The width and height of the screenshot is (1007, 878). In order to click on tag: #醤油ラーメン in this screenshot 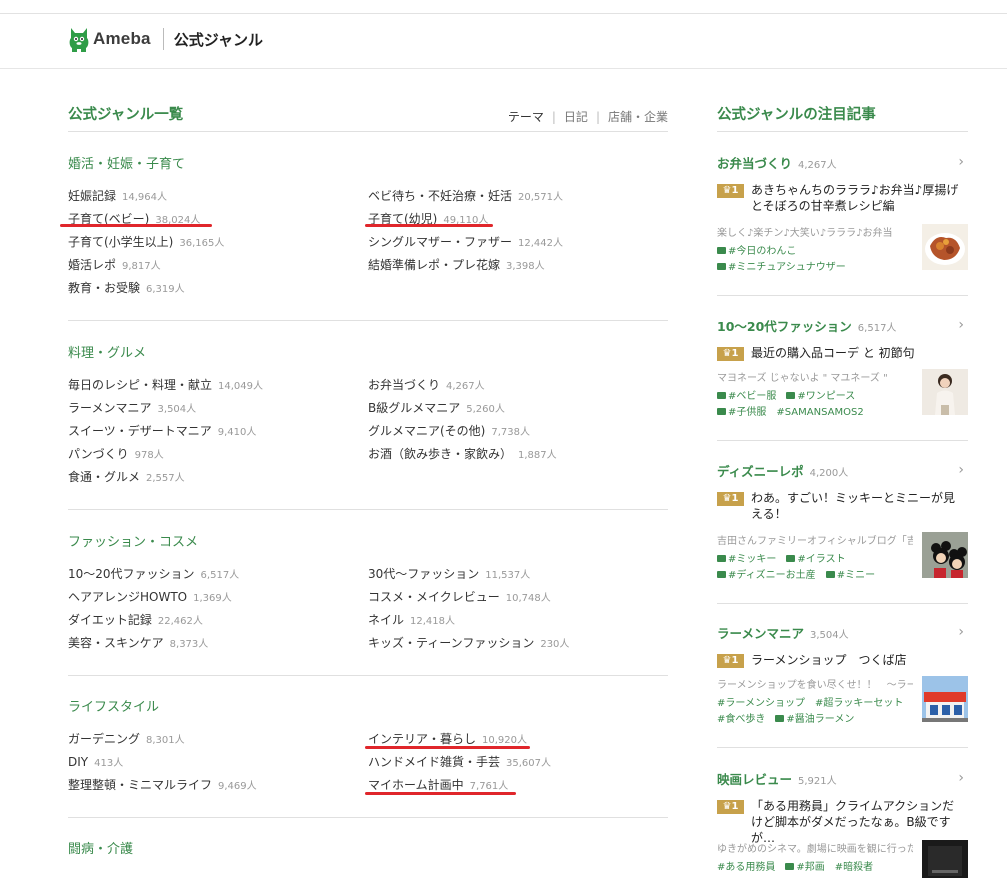, I will do `click(820, 719)`.